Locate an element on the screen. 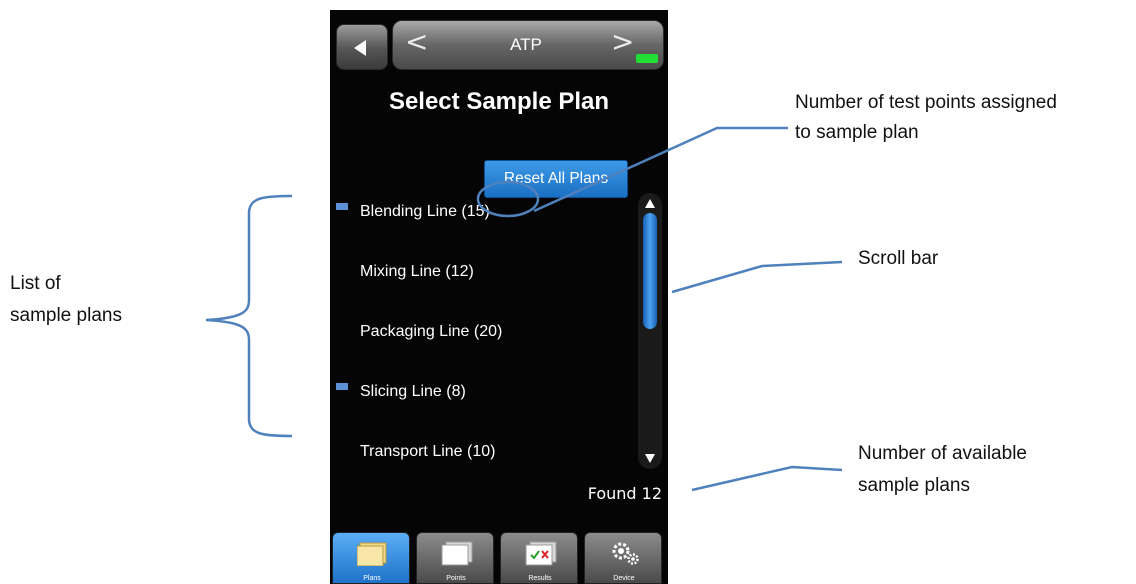 Image resolution: width=1136 pixels, height=584 pixels. scroll-bar-pointer-line is located at coordinates (757, 277).